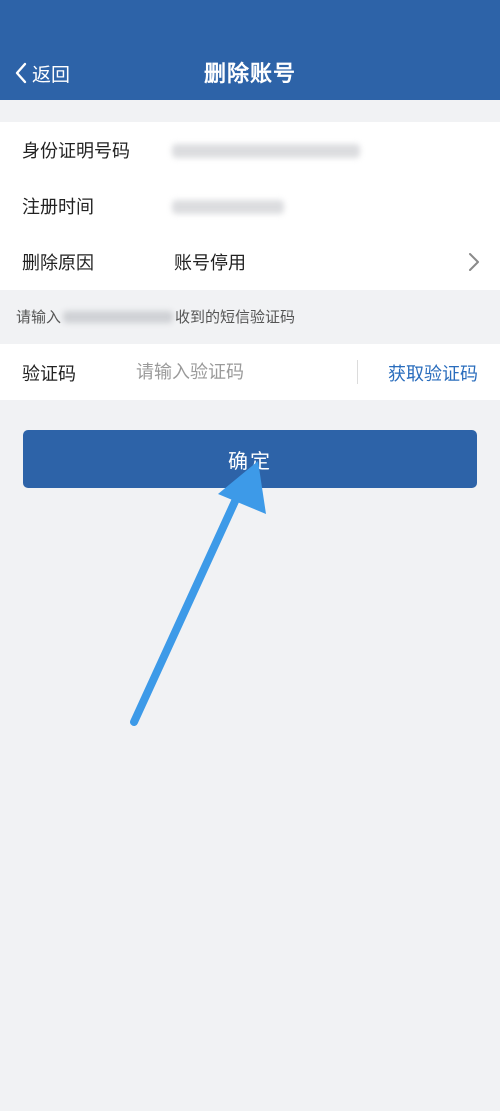 Image resolution: width=500 pixels, height=1111 pixels. I want to click on register-time-row: 注册时间, so click(250, 206).